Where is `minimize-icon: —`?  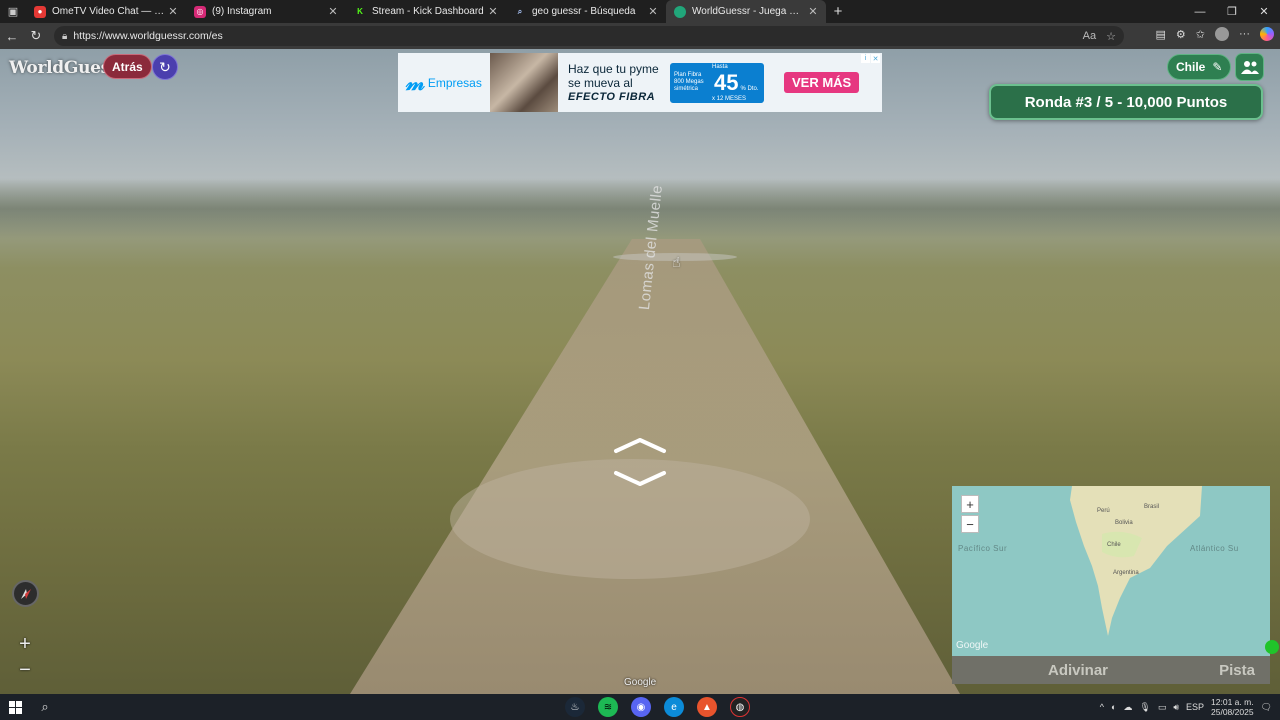 minimize-icon: — is located at coordinates (1200, 11).